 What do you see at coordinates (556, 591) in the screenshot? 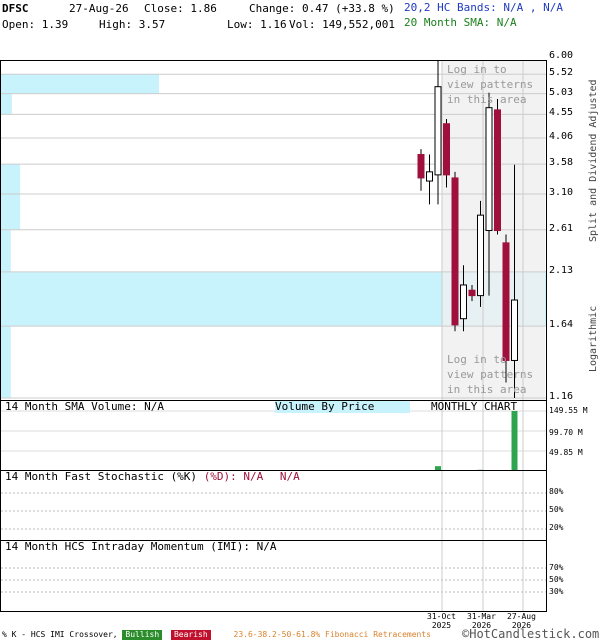
I see `imi-tick: 30%` at bounding box center [556, 591].